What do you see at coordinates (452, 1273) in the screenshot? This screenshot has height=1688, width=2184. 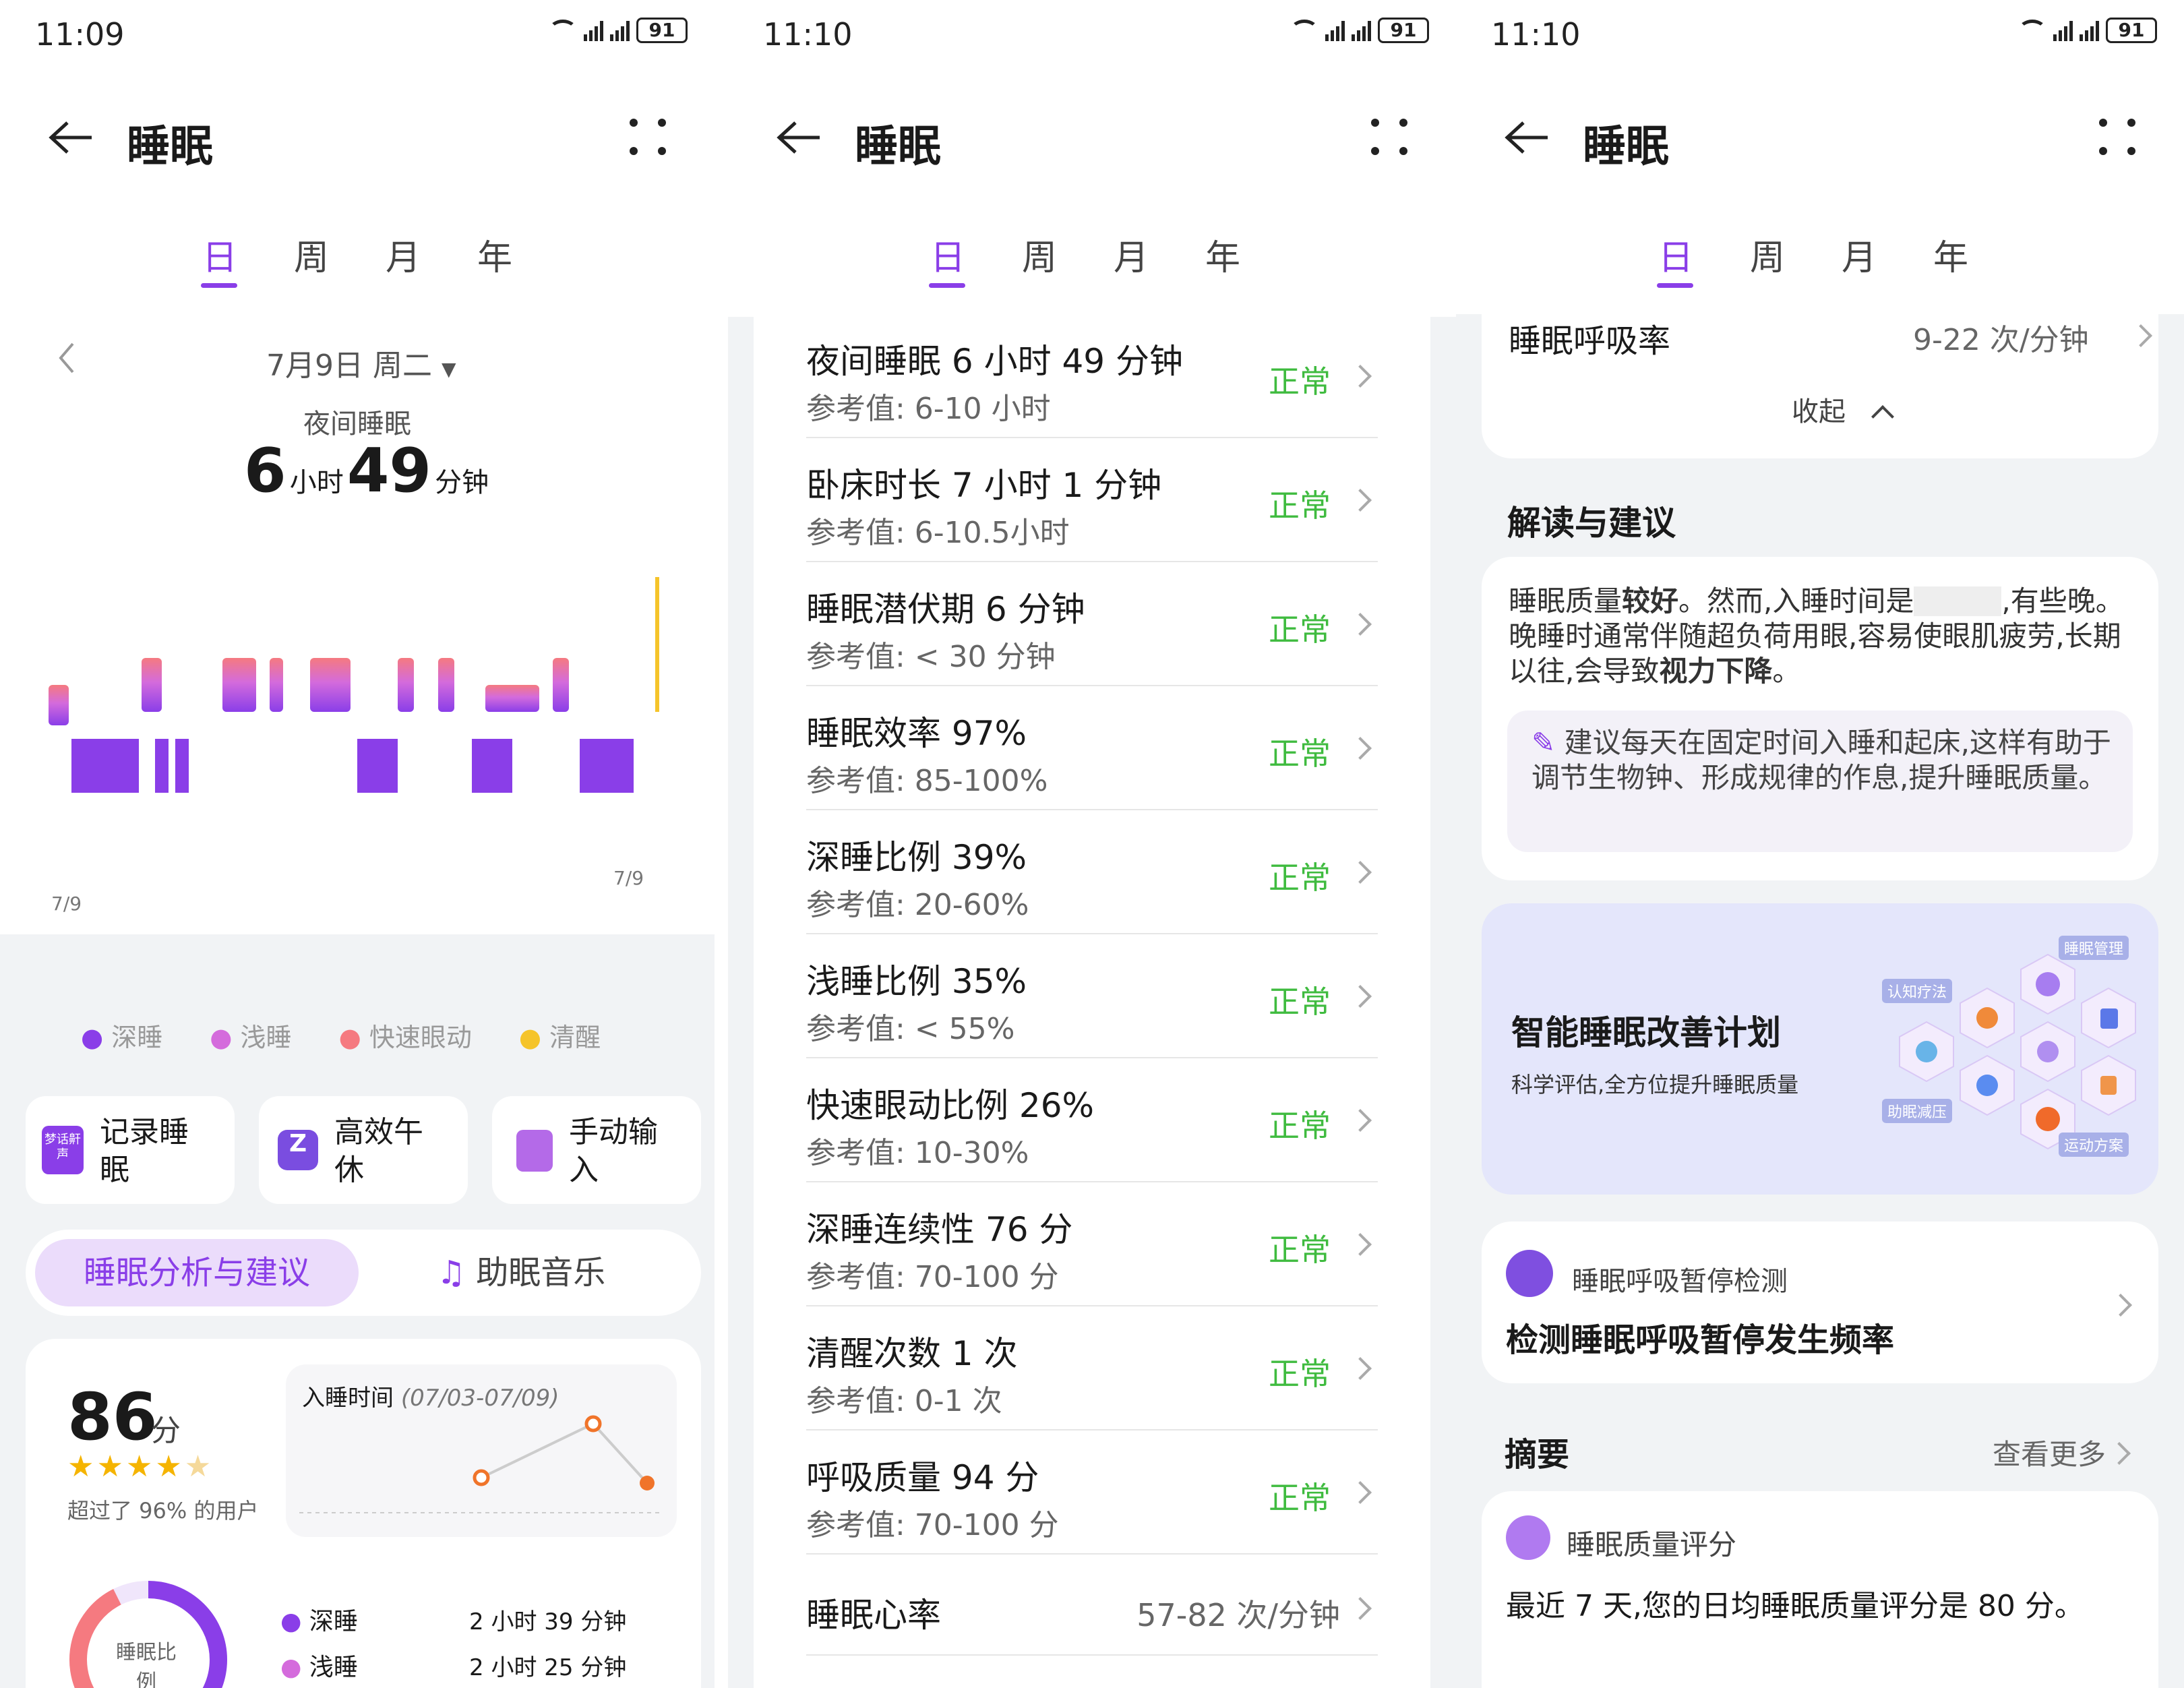 I see `music-note-icon: ♫` at bounding box center [452, 1273].